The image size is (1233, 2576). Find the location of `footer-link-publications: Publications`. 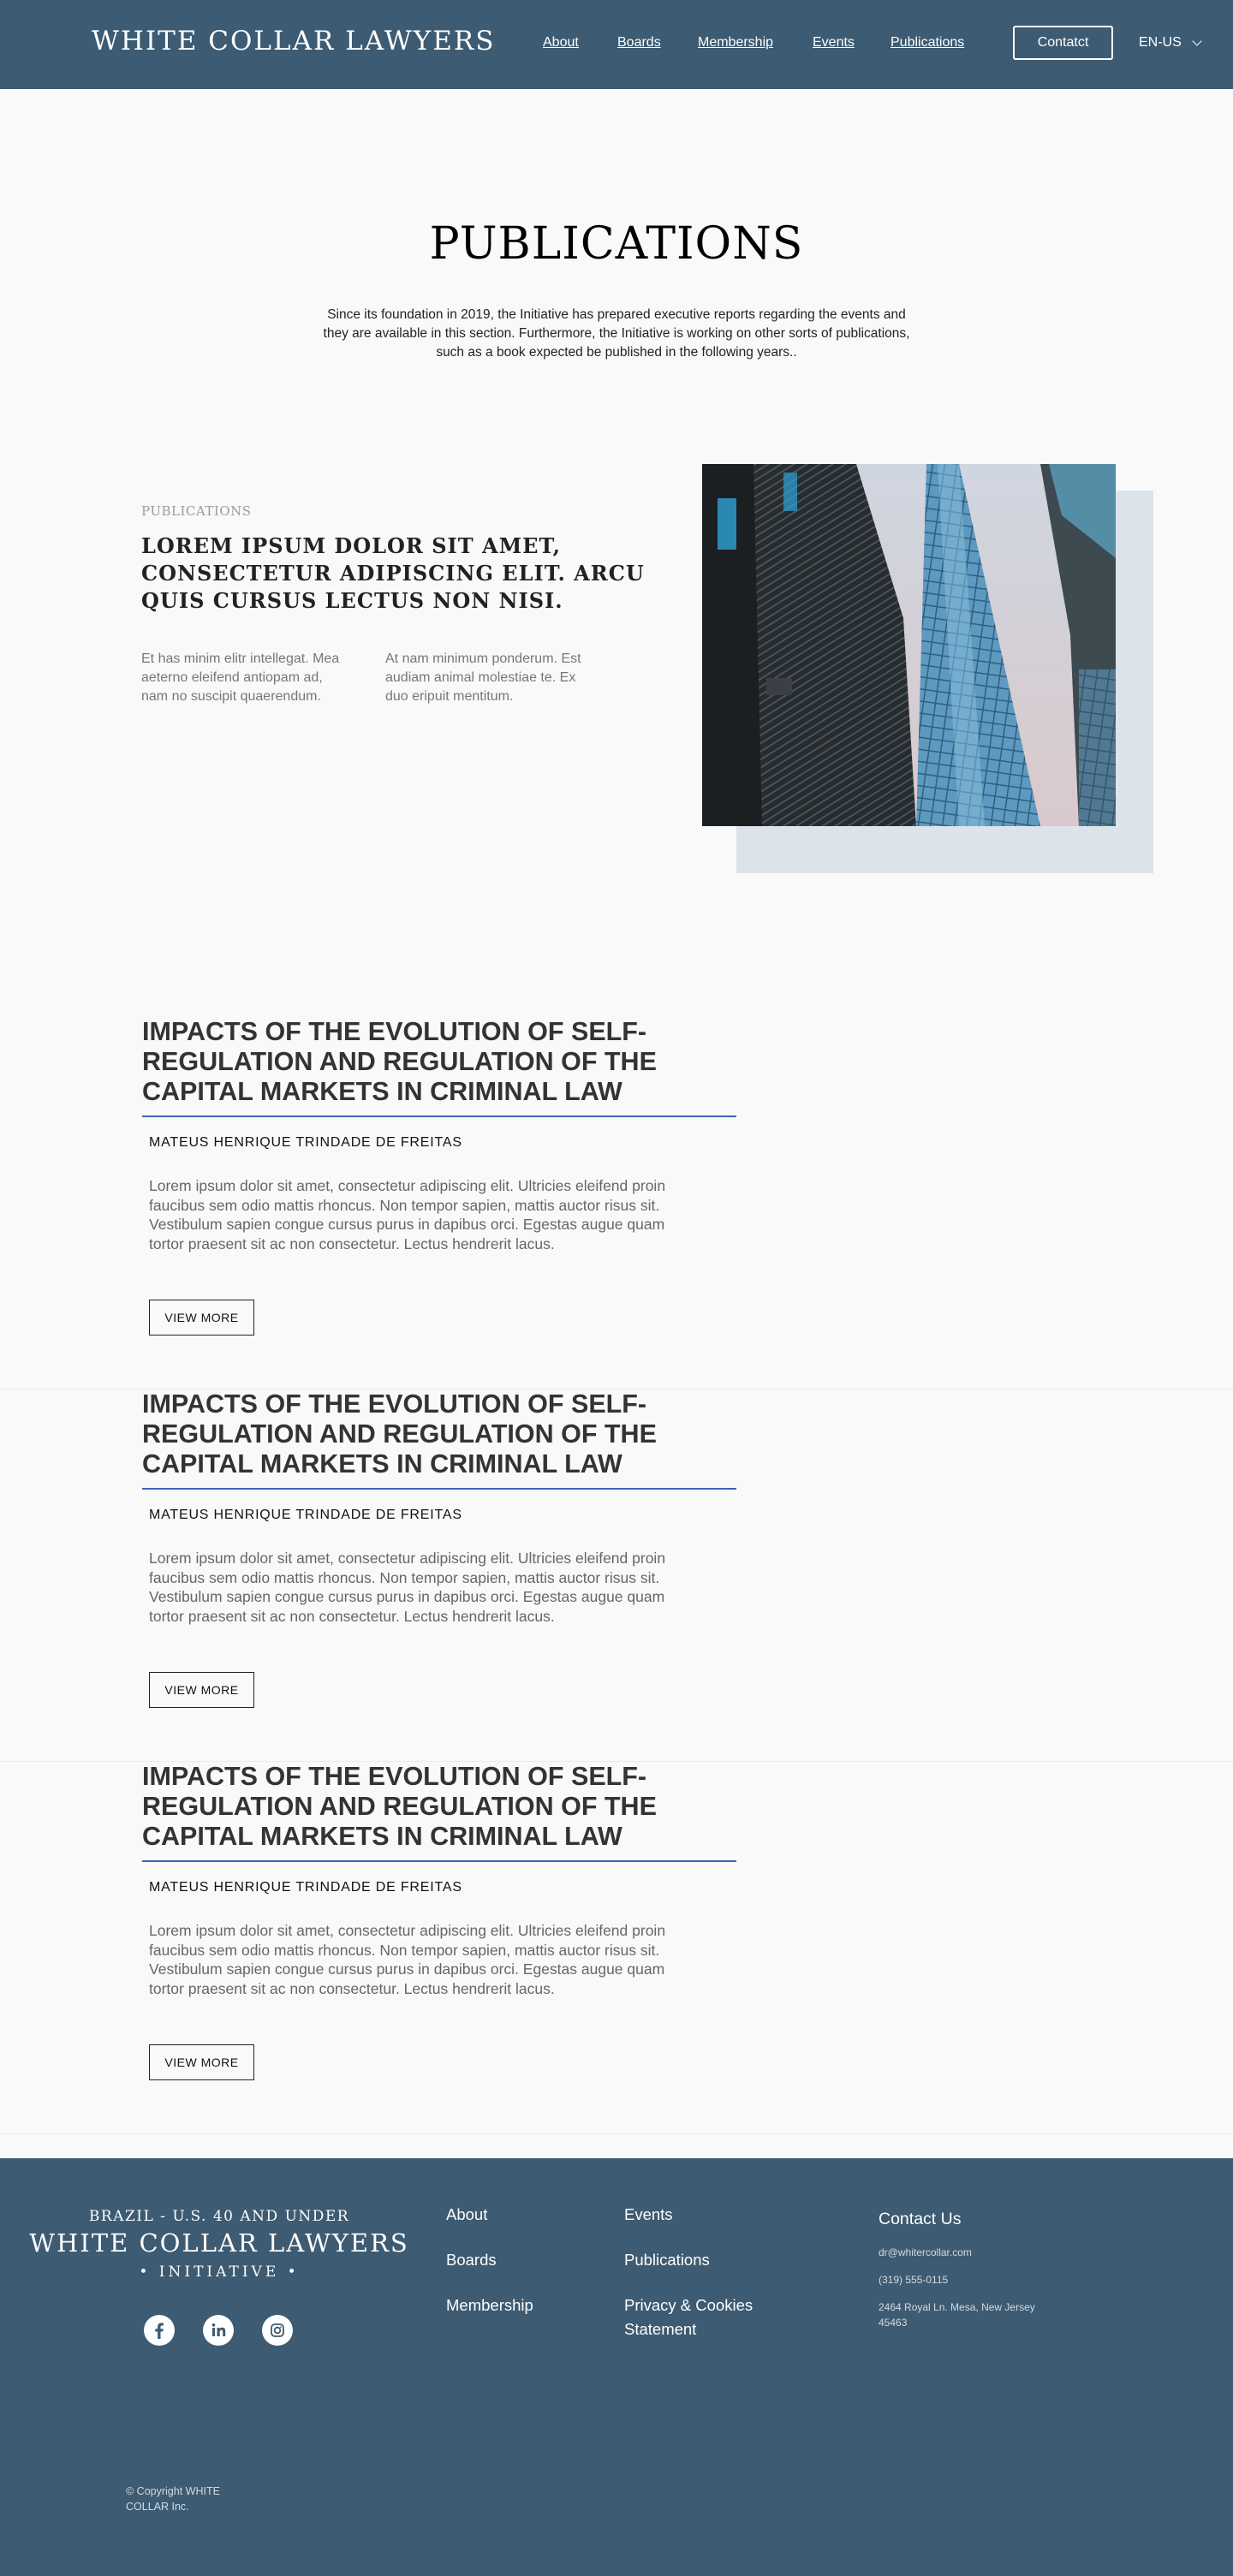

footer-link-publications: Publications is located at coordinates (667, 2260).